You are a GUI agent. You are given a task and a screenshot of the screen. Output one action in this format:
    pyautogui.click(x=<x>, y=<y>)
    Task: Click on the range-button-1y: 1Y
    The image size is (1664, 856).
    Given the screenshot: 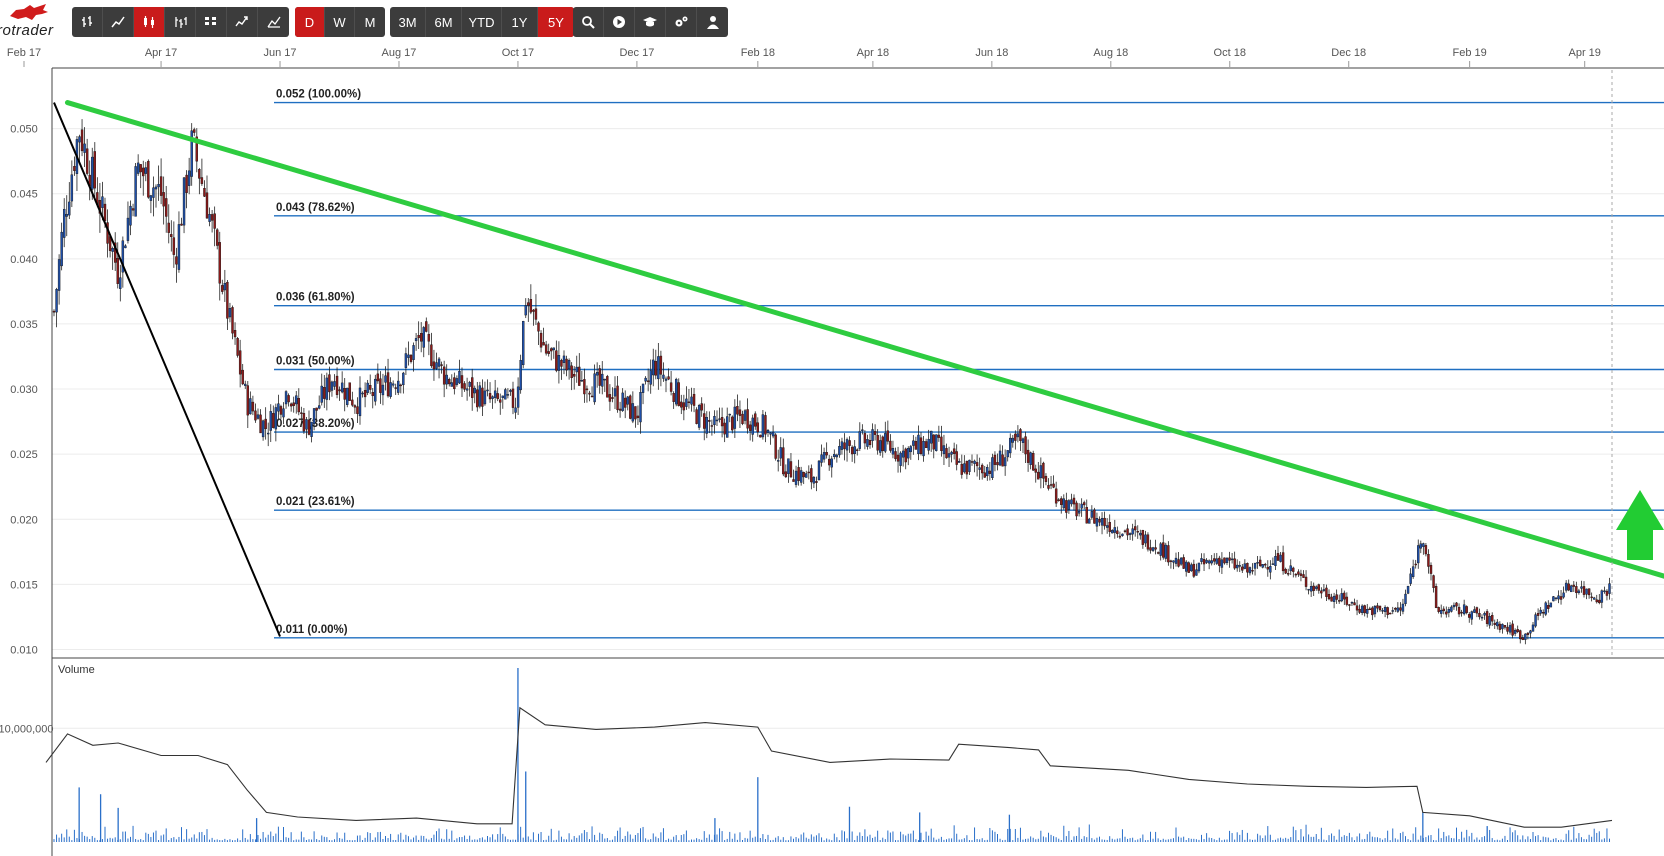 What is the action you would take?
    pyautogui.click(x=520, y=22)
    